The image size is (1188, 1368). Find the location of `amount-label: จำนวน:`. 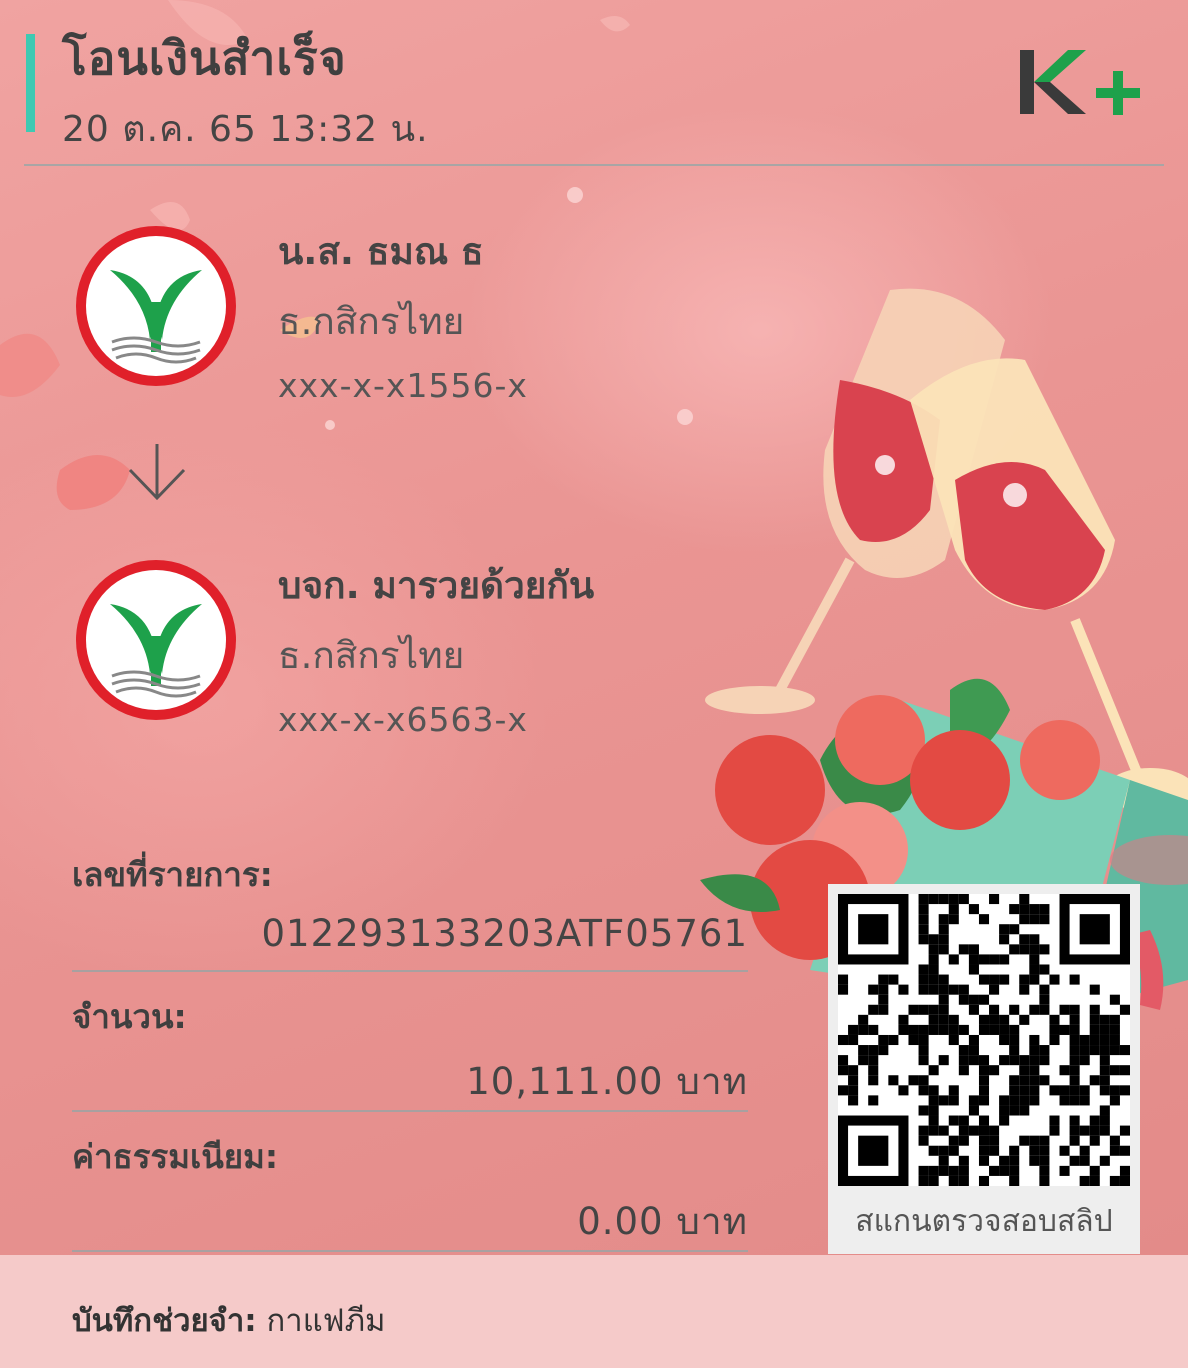

amount-label: จำนวน: is located at coordinates (129, 1016).